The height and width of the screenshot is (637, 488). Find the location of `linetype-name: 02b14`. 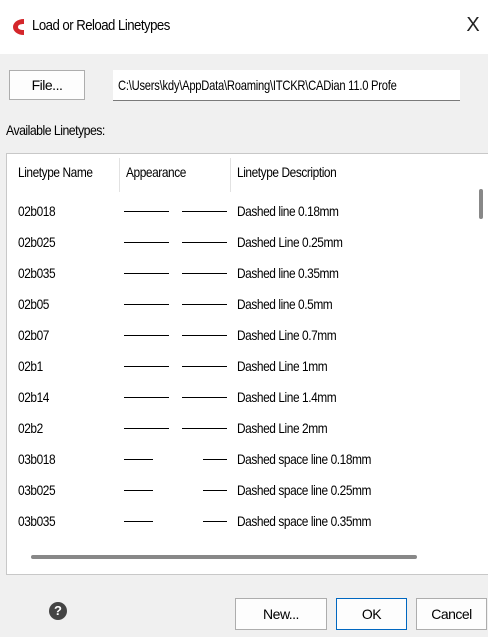

linetype-name: 02b14 is located at coordinates (33, 397).